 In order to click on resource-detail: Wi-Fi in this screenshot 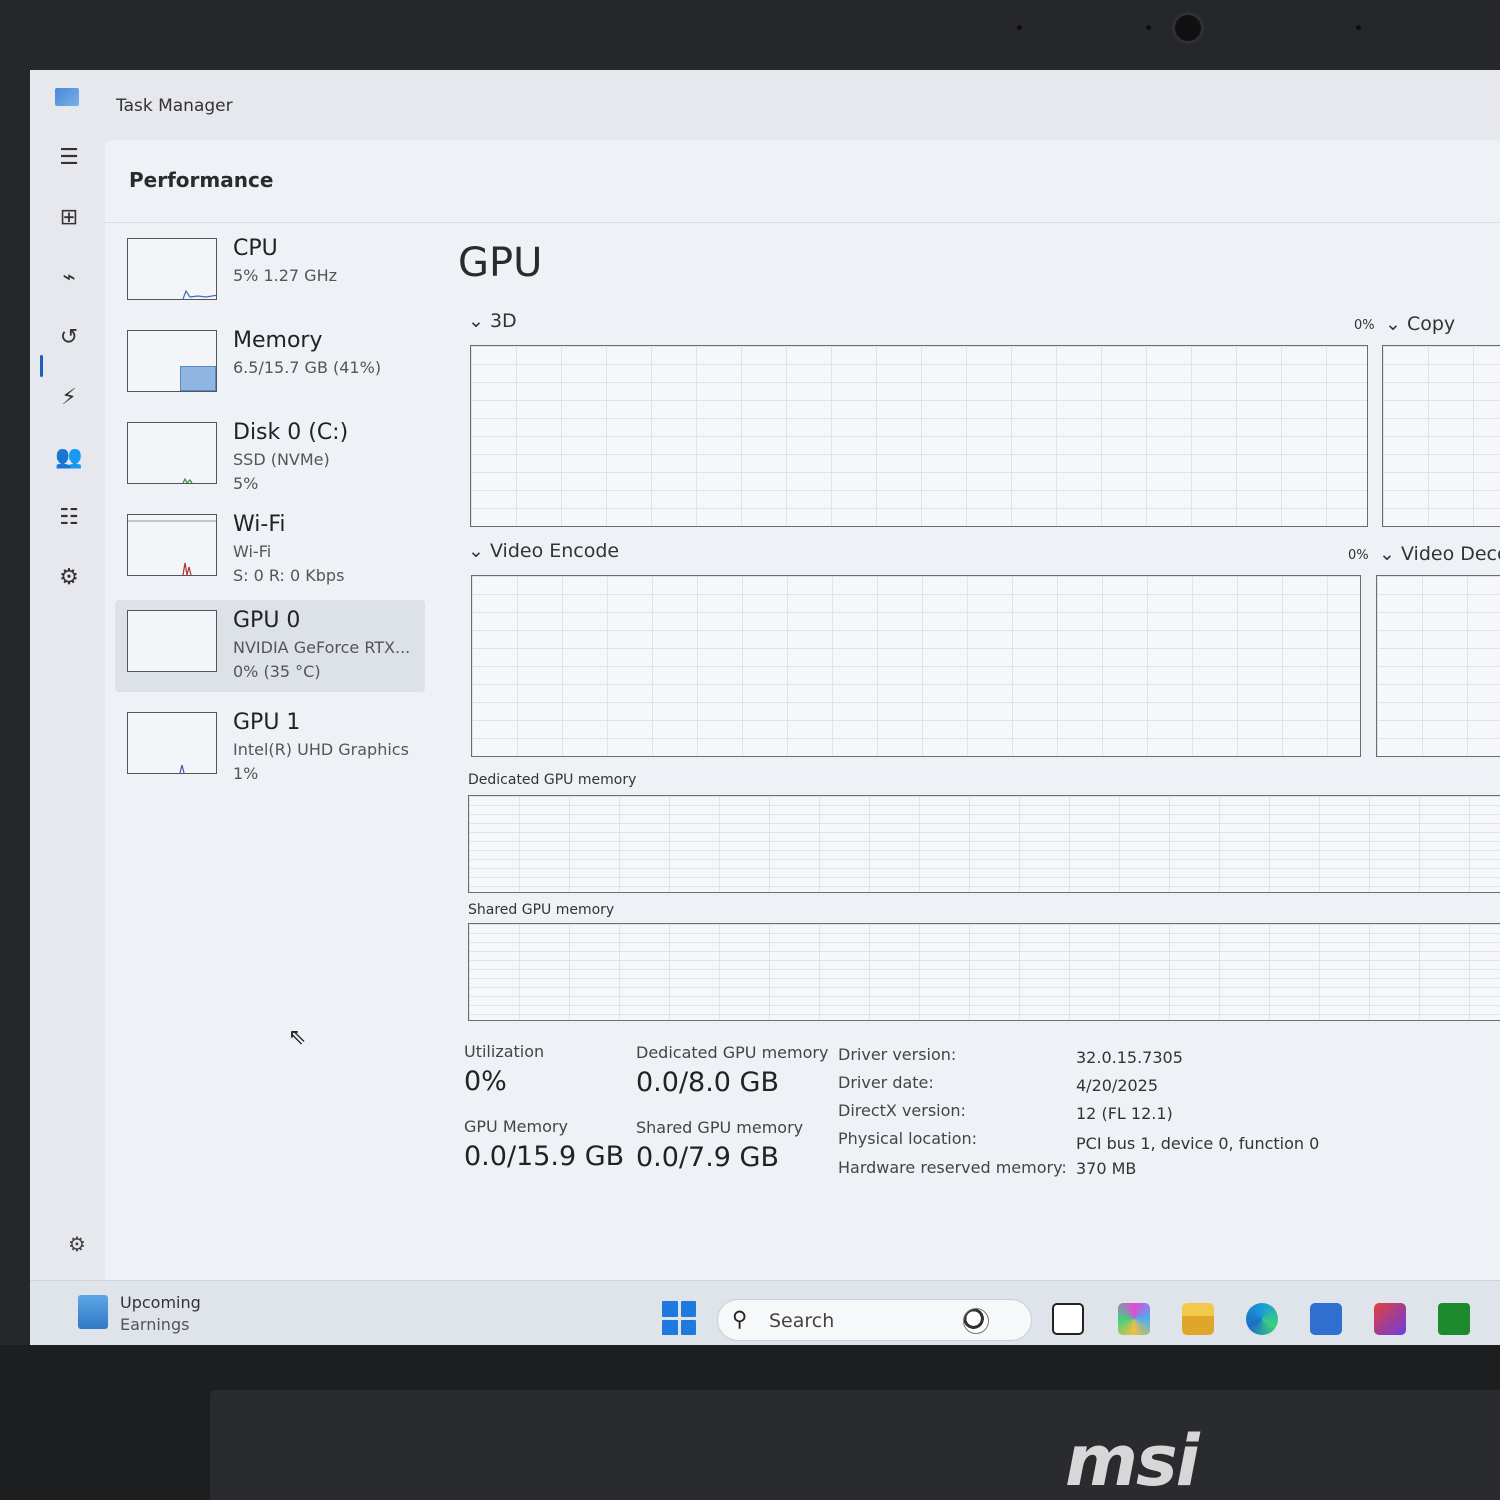, I will do `click(252, 551)`.